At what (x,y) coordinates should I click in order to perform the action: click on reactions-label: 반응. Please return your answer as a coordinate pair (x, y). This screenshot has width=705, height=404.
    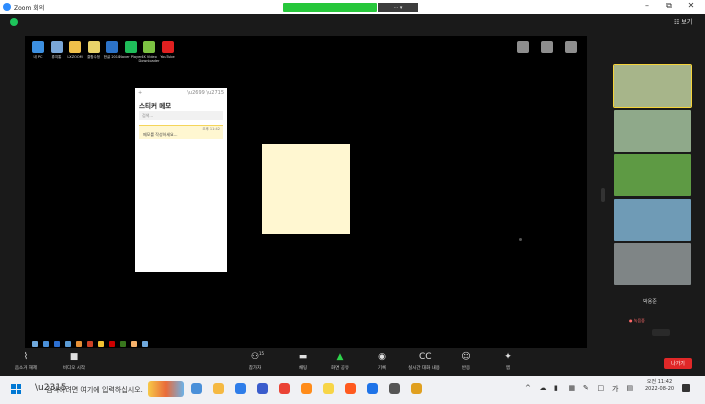
    Looking at the image, I should click on (466, 368).